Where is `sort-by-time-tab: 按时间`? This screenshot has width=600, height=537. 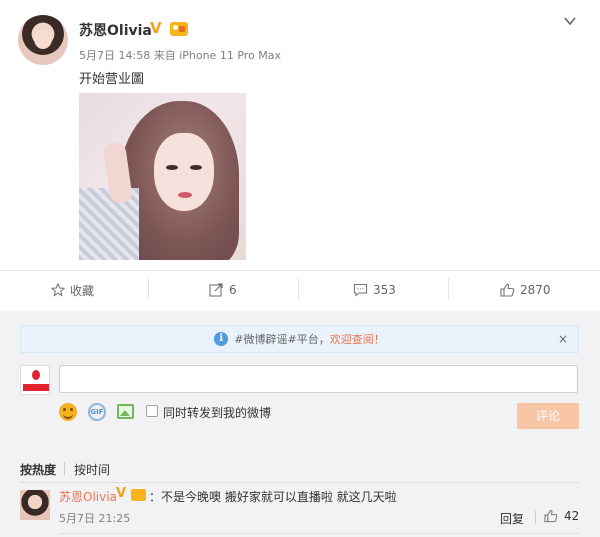
sort-by-time-tab: 按时间 is located at coordinates (92, 469).